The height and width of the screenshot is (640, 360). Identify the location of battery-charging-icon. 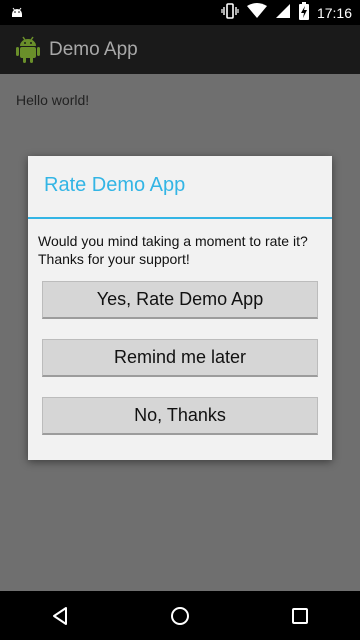
(303, 13).